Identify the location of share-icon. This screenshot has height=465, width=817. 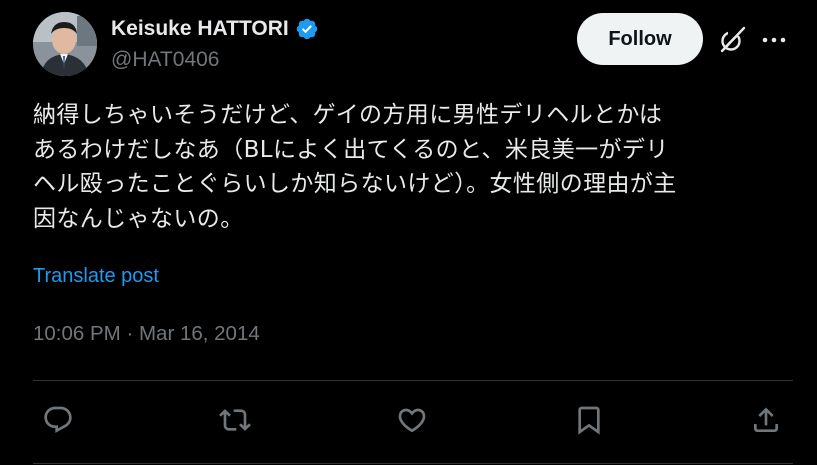
(766, 419).